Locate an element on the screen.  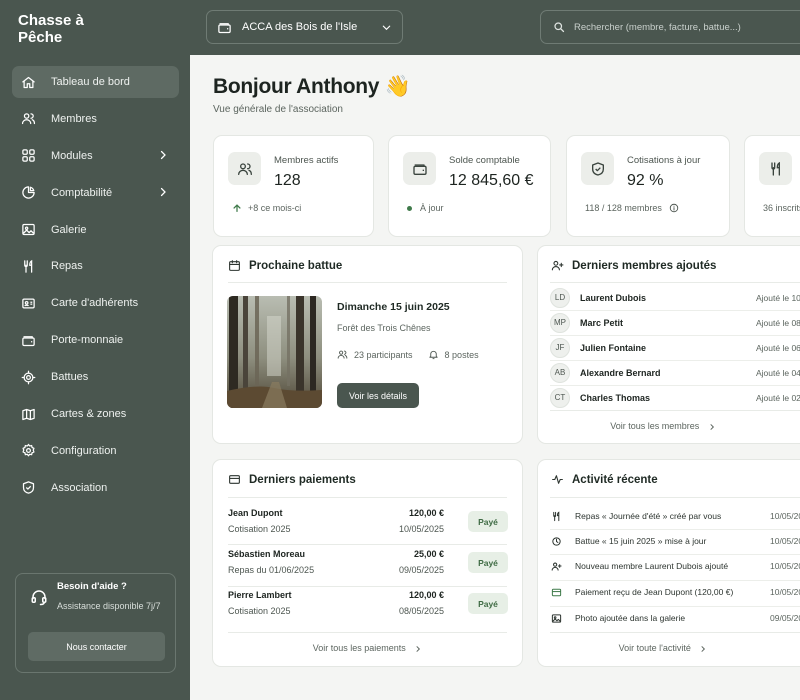
sidebar-item-label: Membres is located at coordinates (74, 118).